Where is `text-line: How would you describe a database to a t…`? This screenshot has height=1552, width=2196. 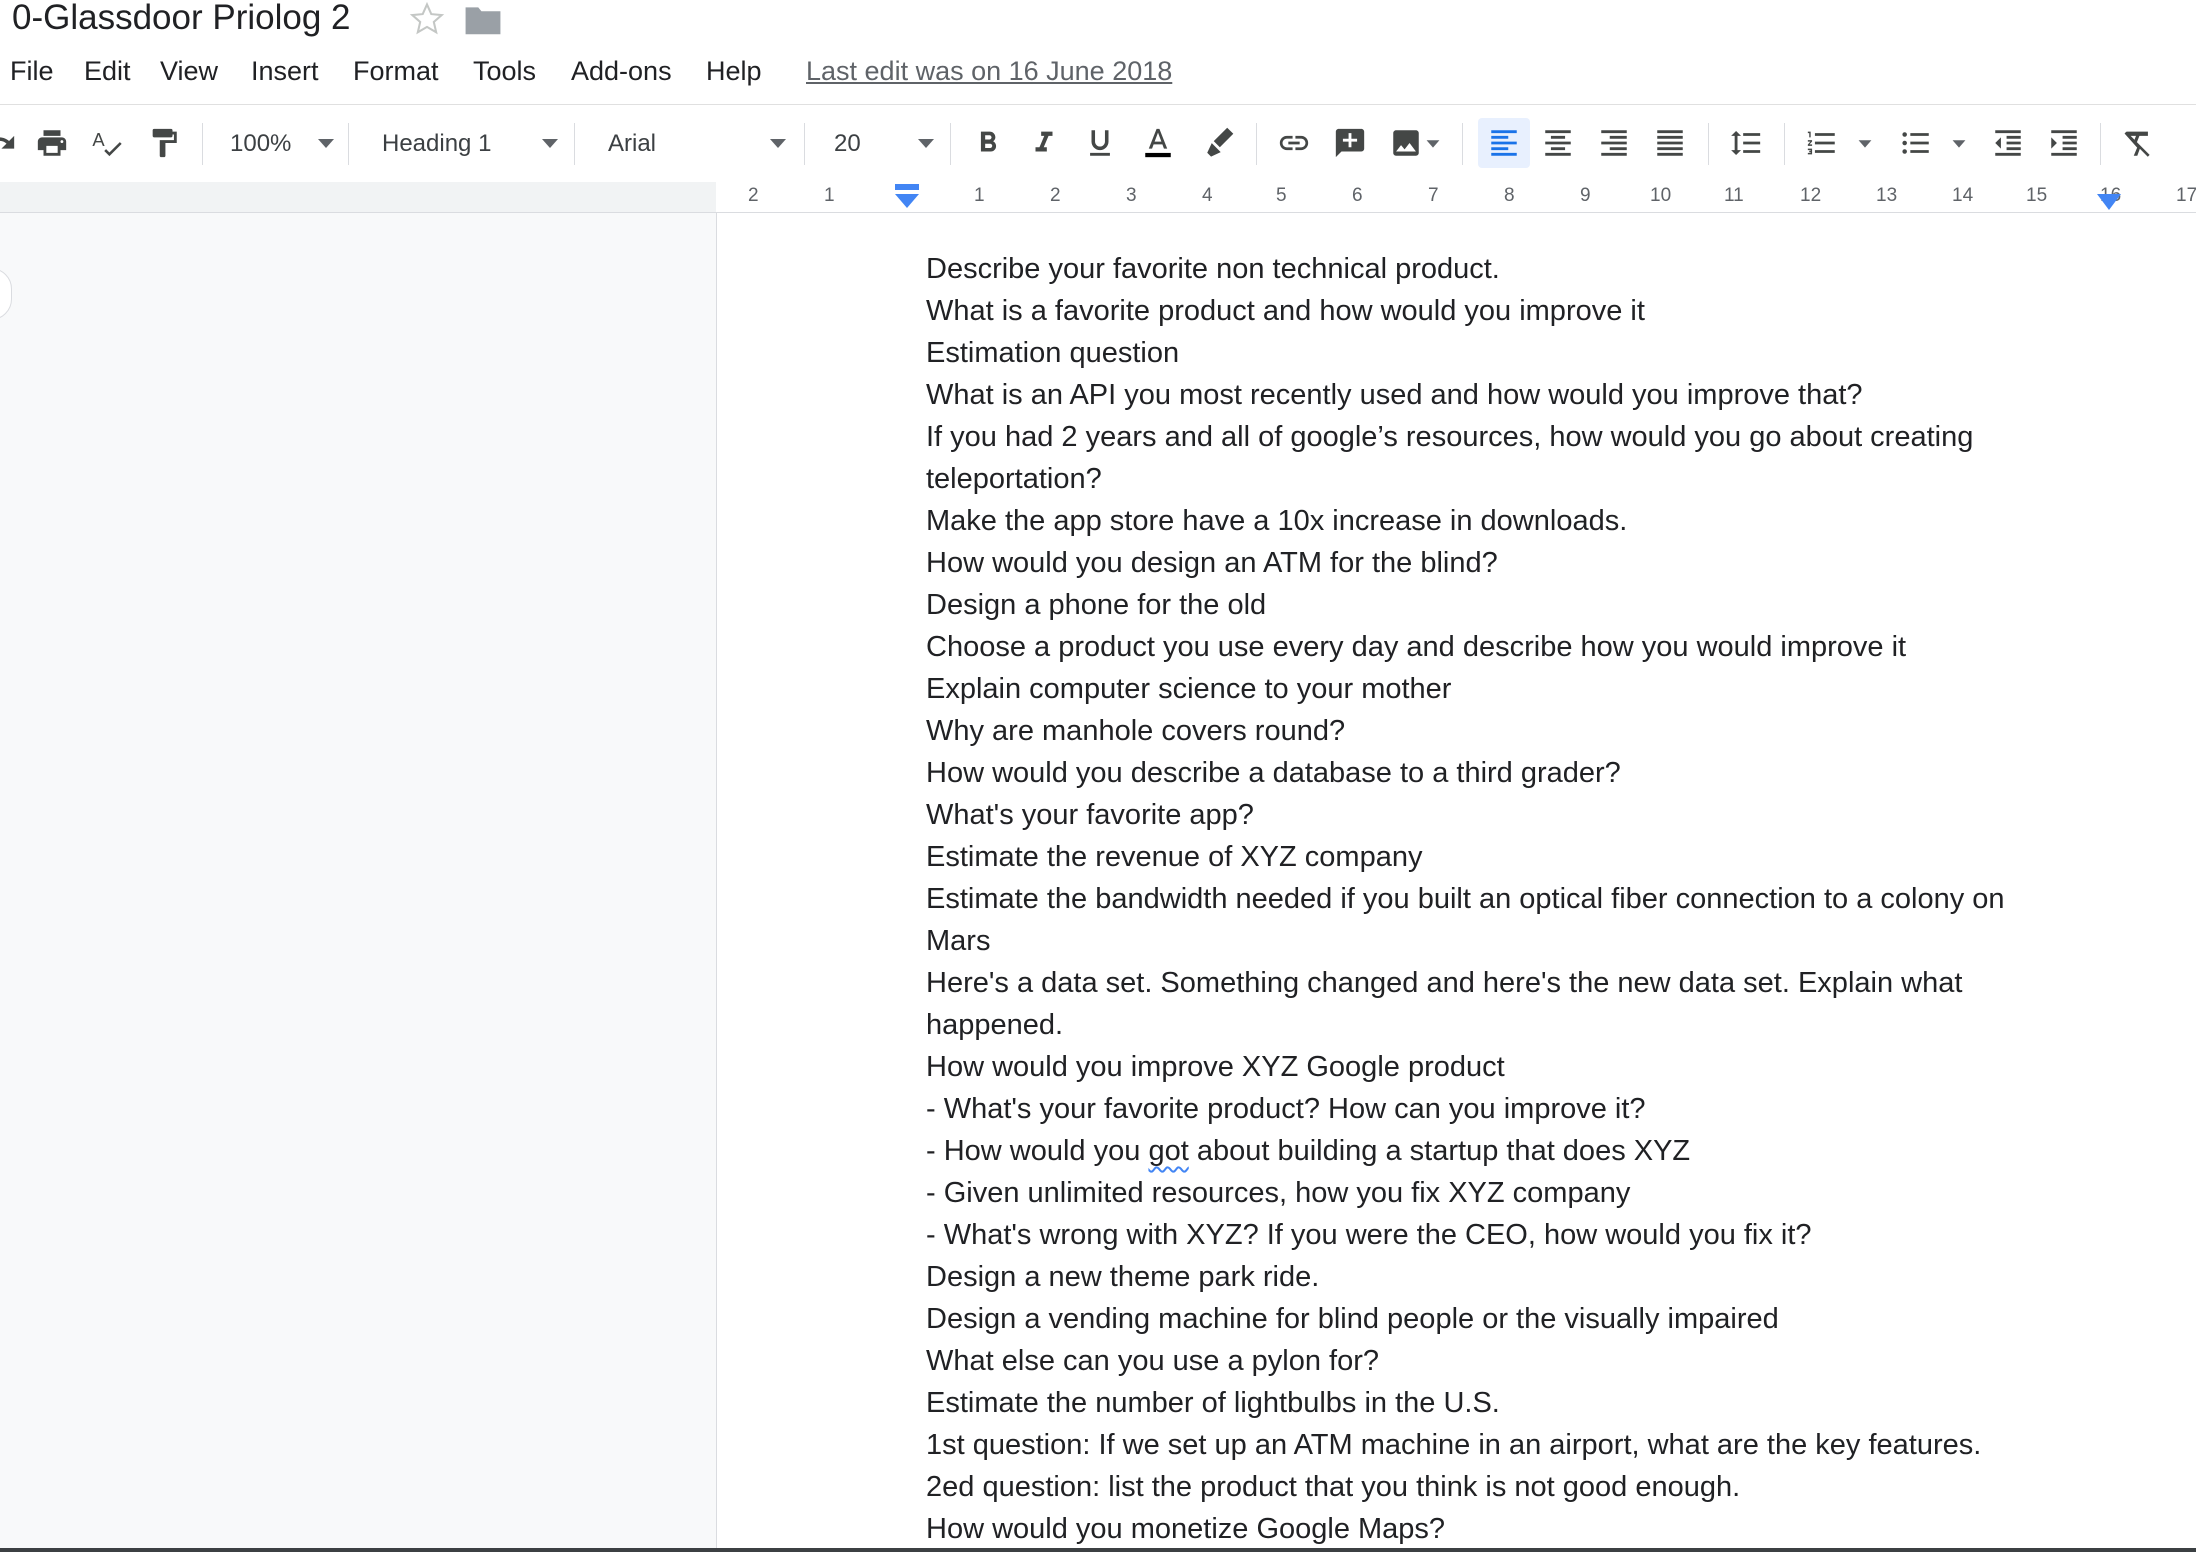 text-line: How would you describe a database to a t… is located at coordinates (1526, 773).